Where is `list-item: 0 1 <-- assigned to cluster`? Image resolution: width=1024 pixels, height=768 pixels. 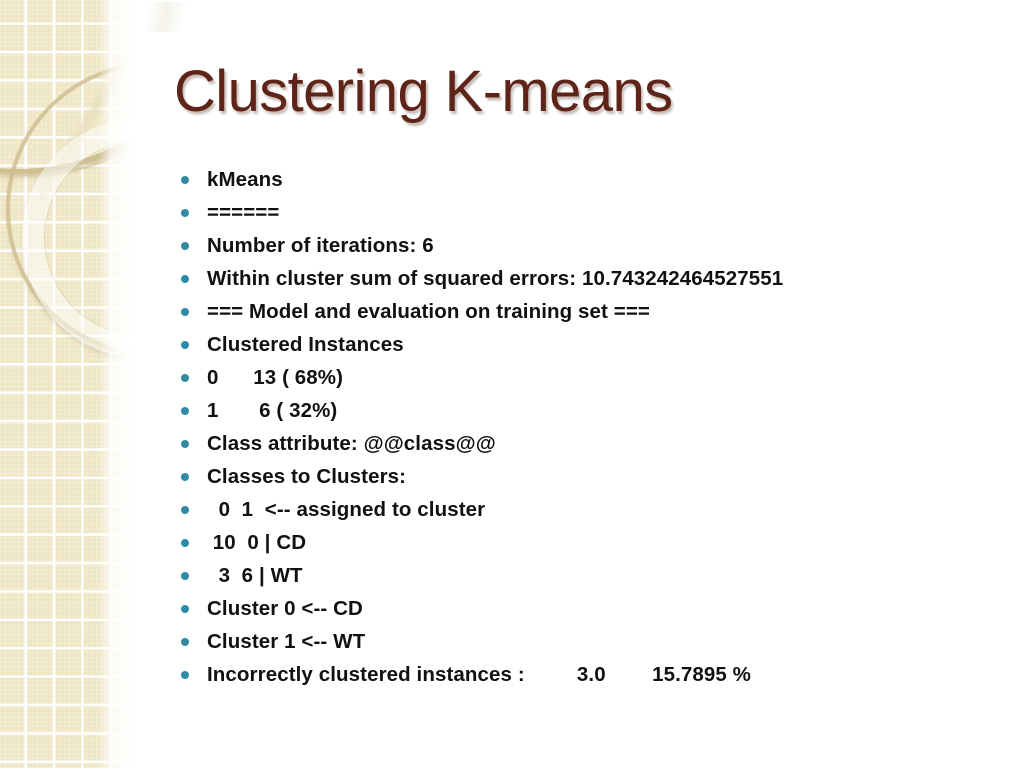 list-item: 0 1 <-- assigned to cluster is located at coordinates (591, 509).